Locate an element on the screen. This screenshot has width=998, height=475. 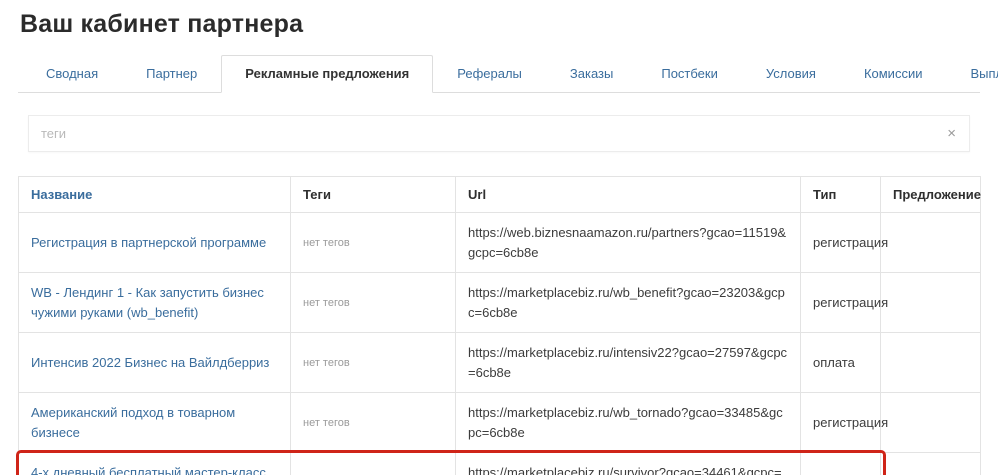
header-row: Название Теги Url Тип Предложение is located at coordinates (499, 194).